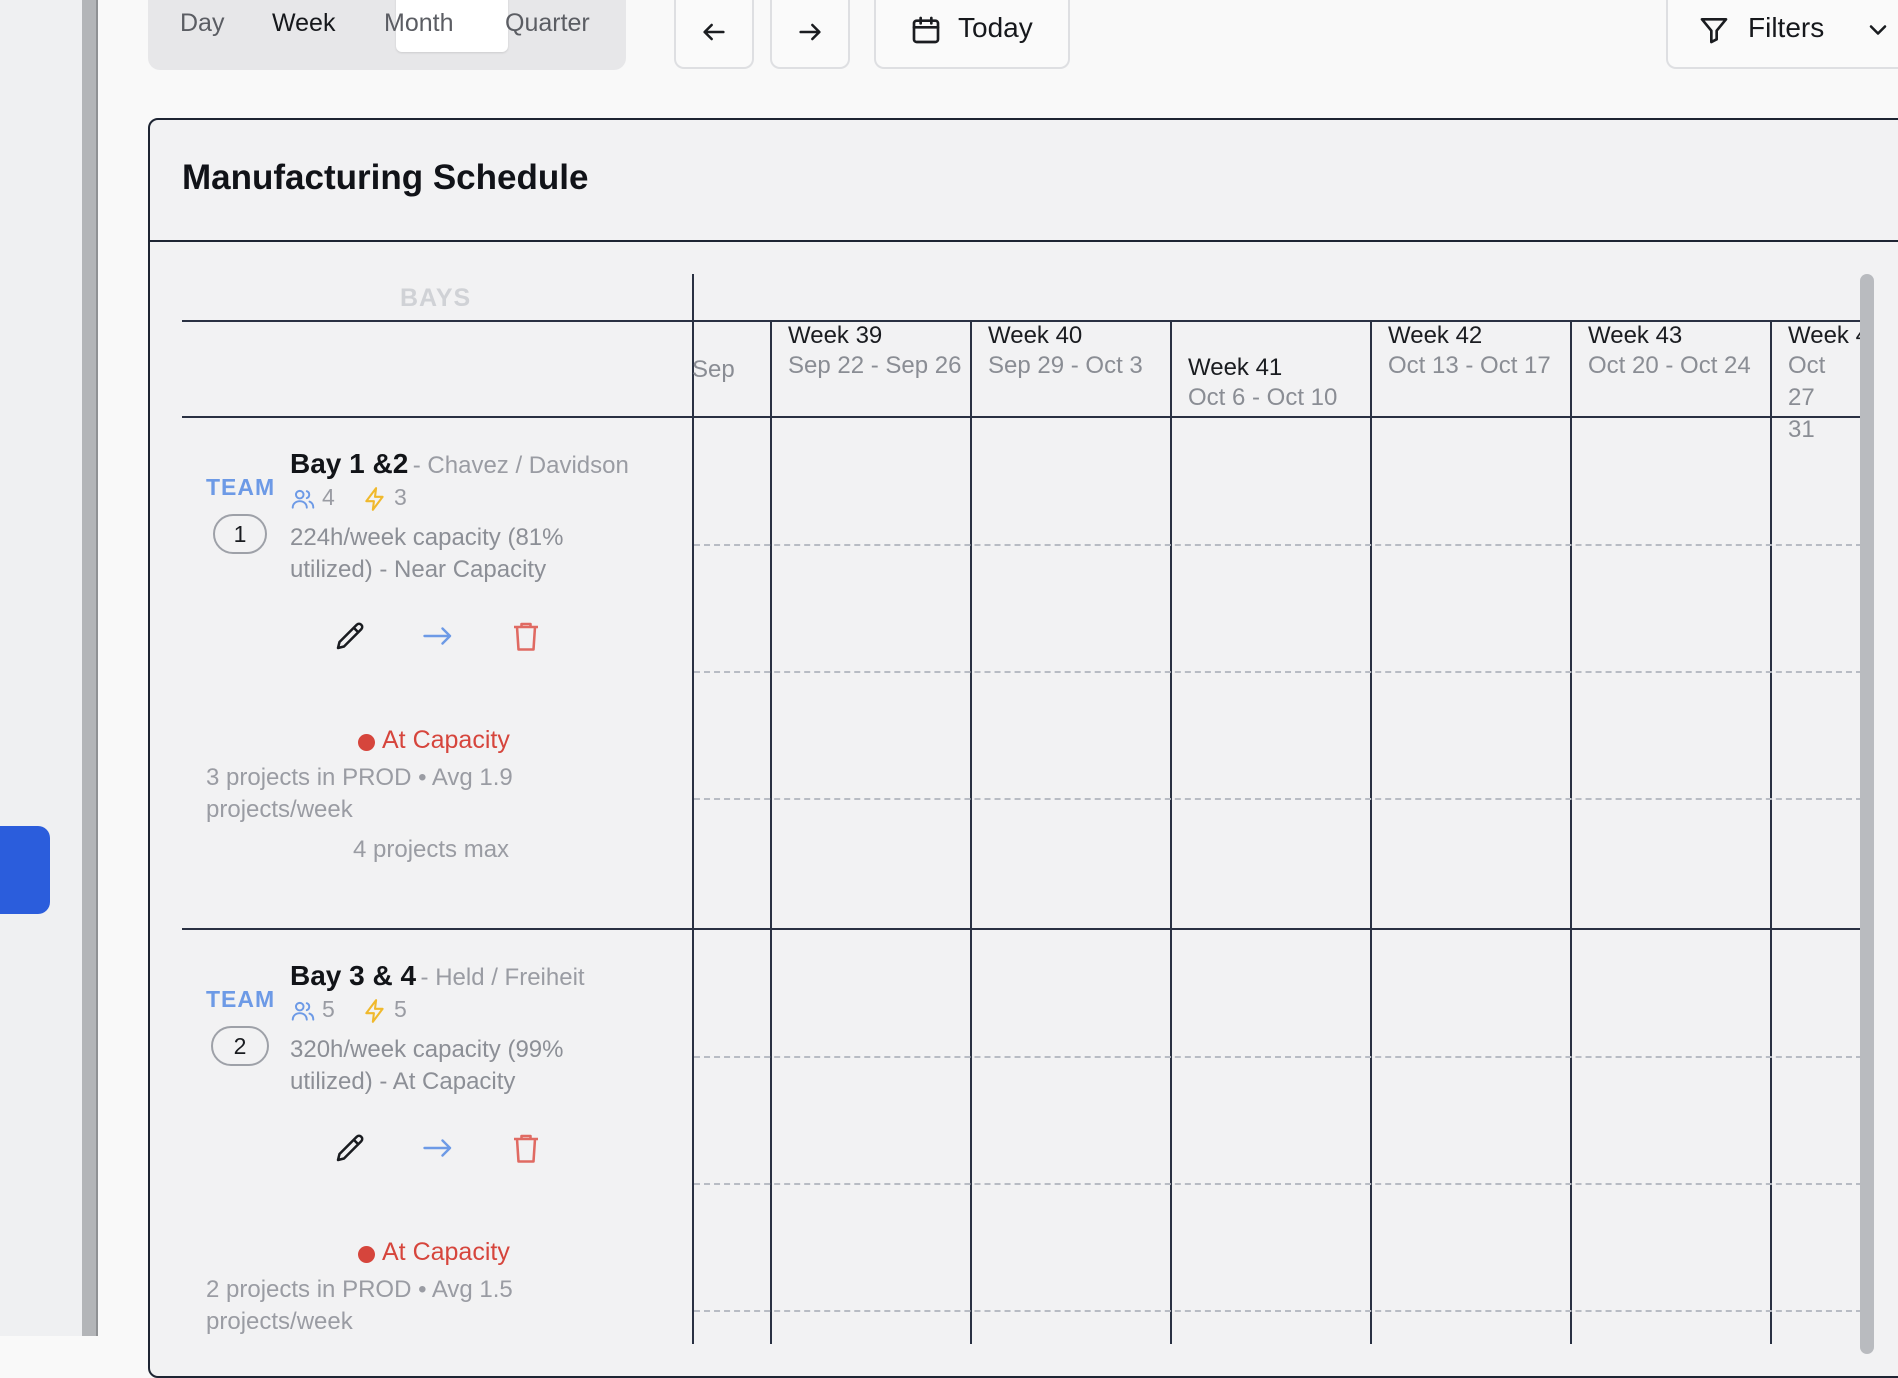 This screenshot has height=1378, width=1898. I want to click on week-header: Week 39 Sep 22 - Sep 26, so click(878, 352).